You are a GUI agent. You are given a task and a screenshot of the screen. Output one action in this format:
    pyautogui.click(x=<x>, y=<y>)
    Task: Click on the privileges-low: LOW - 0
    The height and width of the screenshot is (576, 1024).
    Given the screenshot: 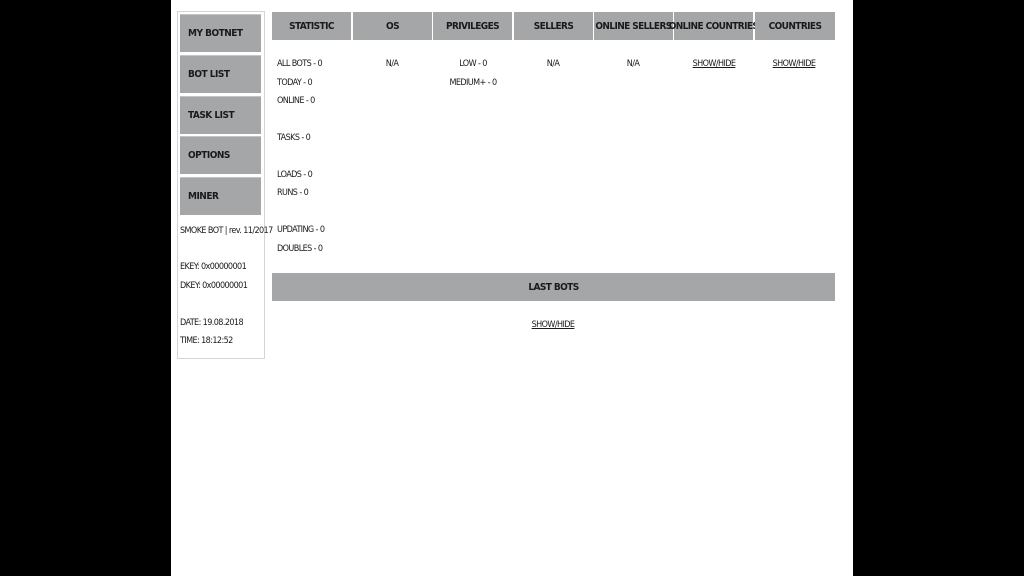 What is the action you would take?
    pyautogui.click(x=473, y=64)
    